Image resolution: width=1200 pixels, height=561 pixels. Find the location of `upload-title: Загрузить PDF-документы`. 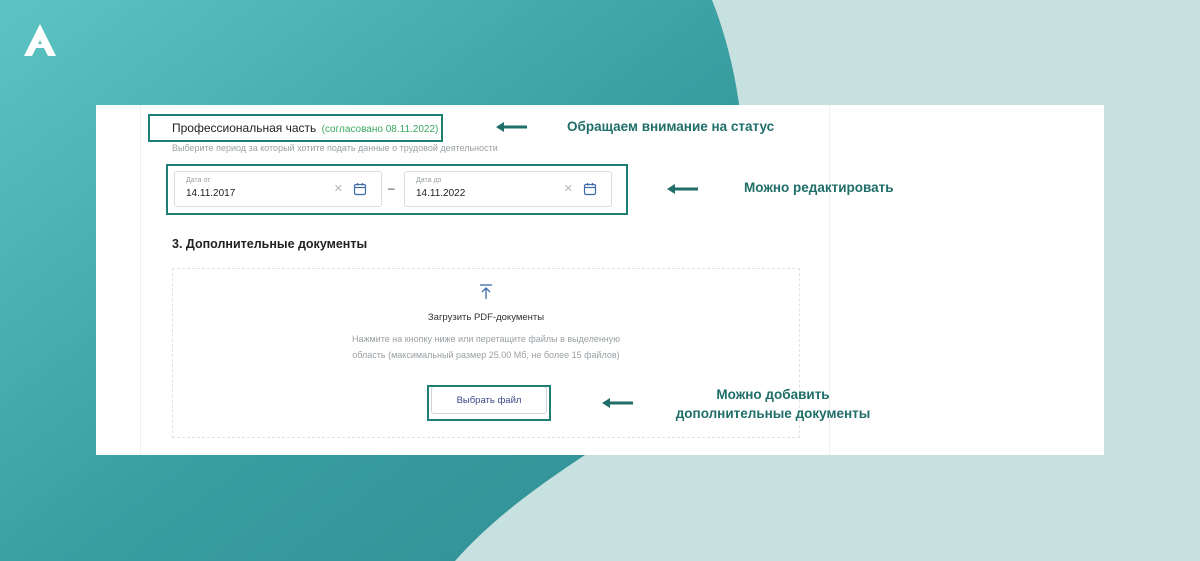

upload-title: Загрузить PDF-документы is located at coordinates (486, 317).